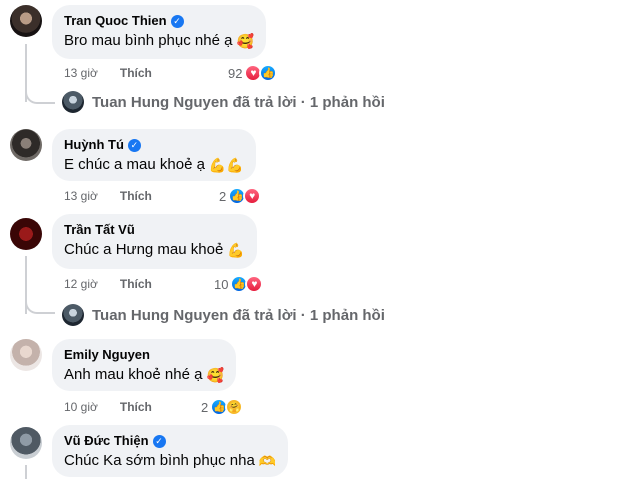 The width and height of the screenshot is (641, 479). What do you see at coordinates (240, 196) in the screenshot?
I see `reaction-summary: 2 👍 ♥` at bounding box center [240, 196].